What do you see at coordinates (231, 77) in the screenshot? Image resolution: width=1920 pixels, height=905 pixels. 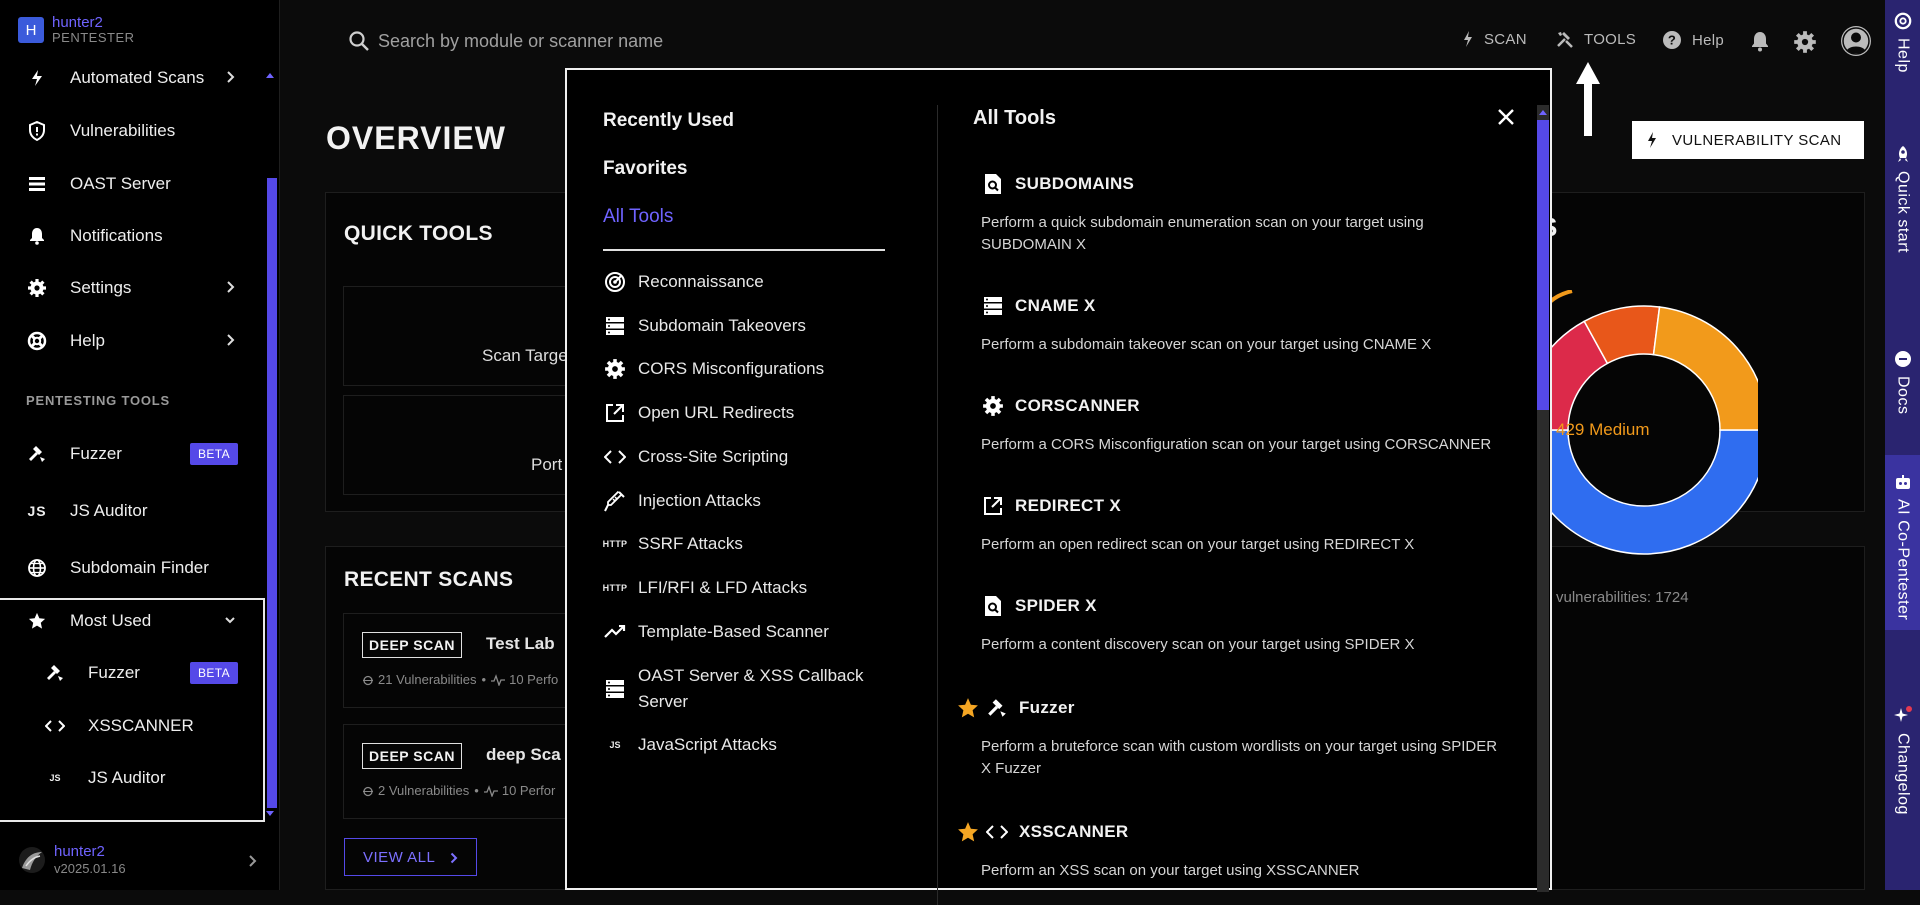 I see `chevron-right-icon` at bounding box center [231, 77].